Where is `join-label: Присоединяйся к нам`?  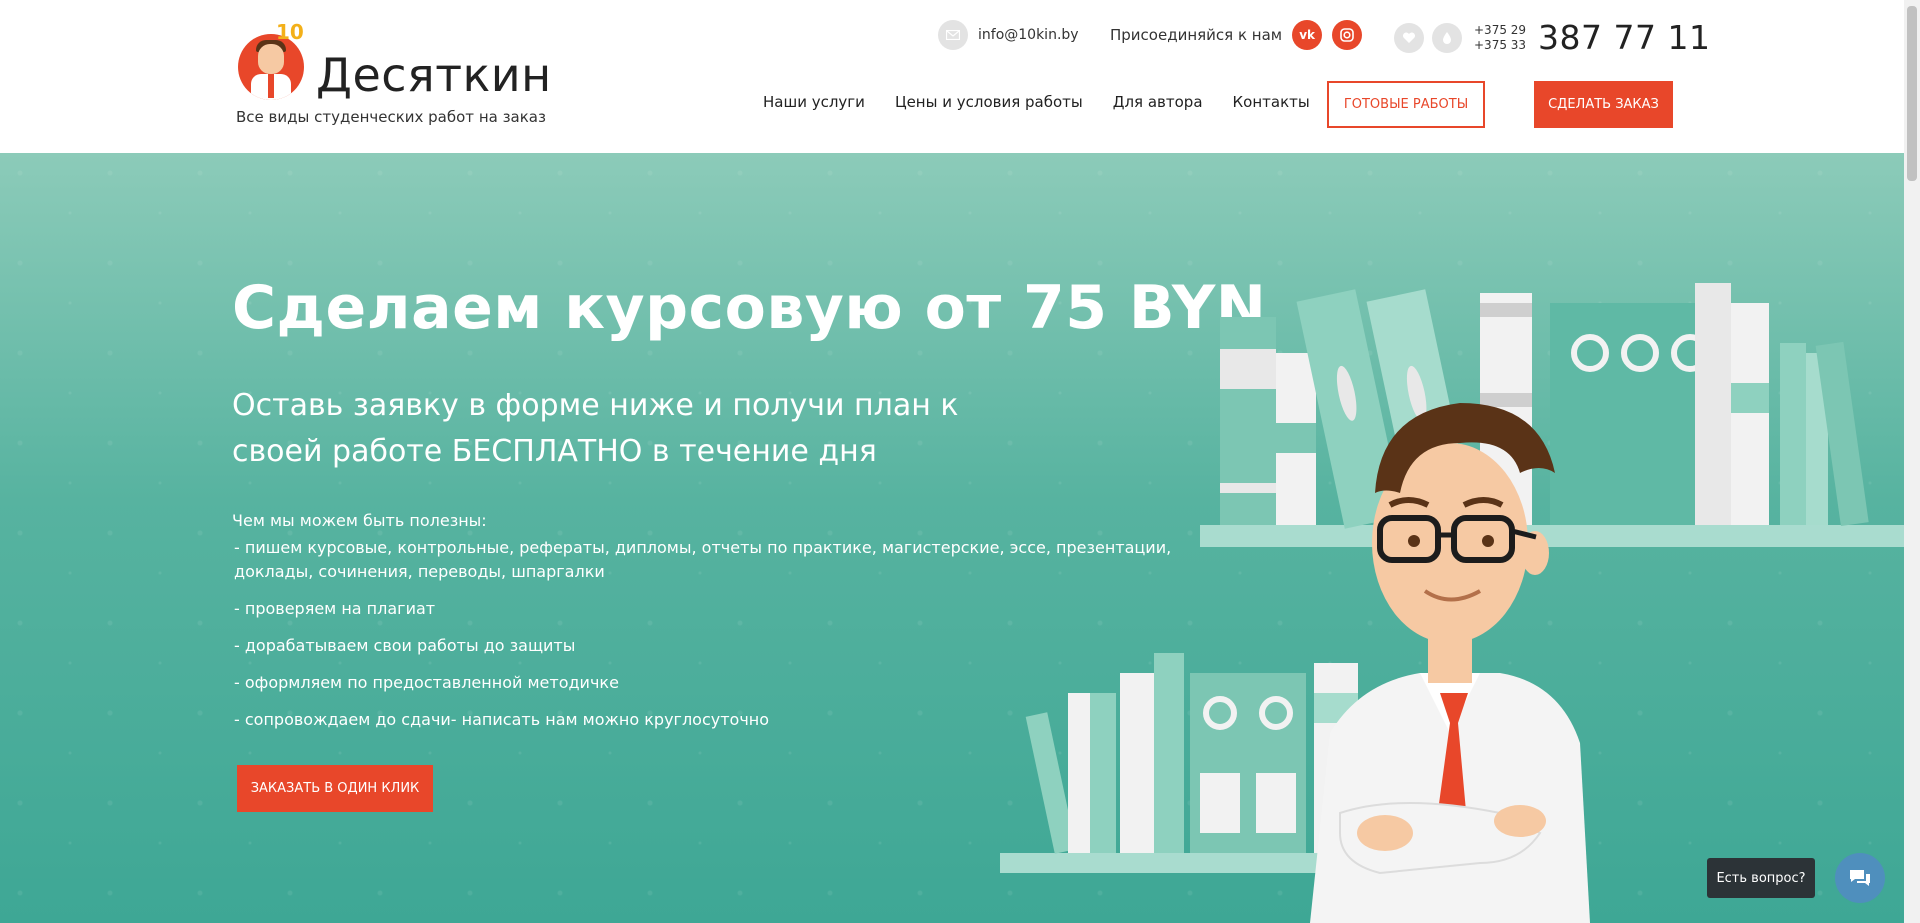
join-label: Присоединяйся к нам is located at coordinates (1196, 35).